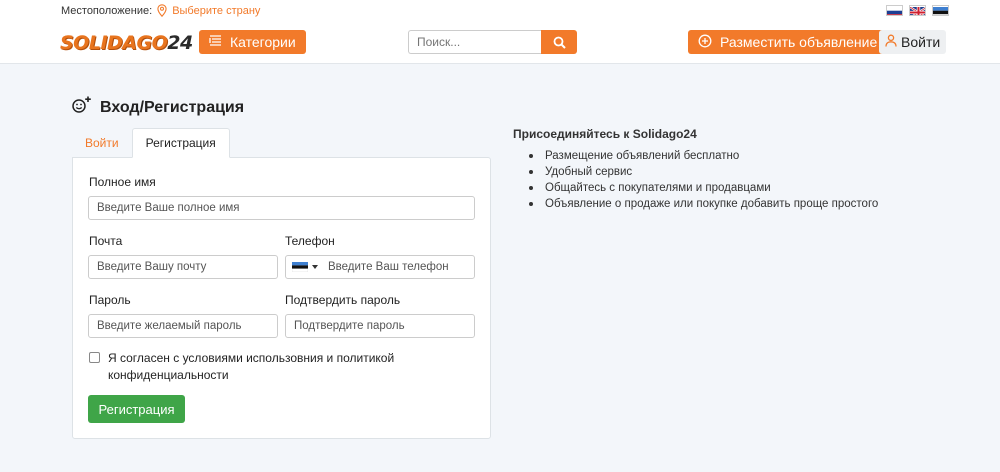 The width and height of the screenshot is (1000, 472). Describe the element at coordinates (310, 241) in the screenshot. I see `phone-label: Телефон` at that location.